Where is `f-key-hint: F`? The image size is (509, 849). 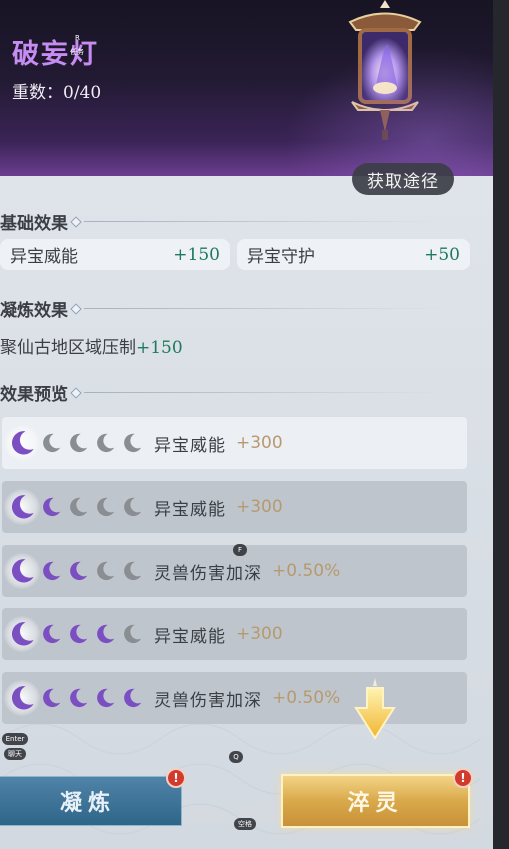
f-key-hint: F is located at coordinates (240, 550).